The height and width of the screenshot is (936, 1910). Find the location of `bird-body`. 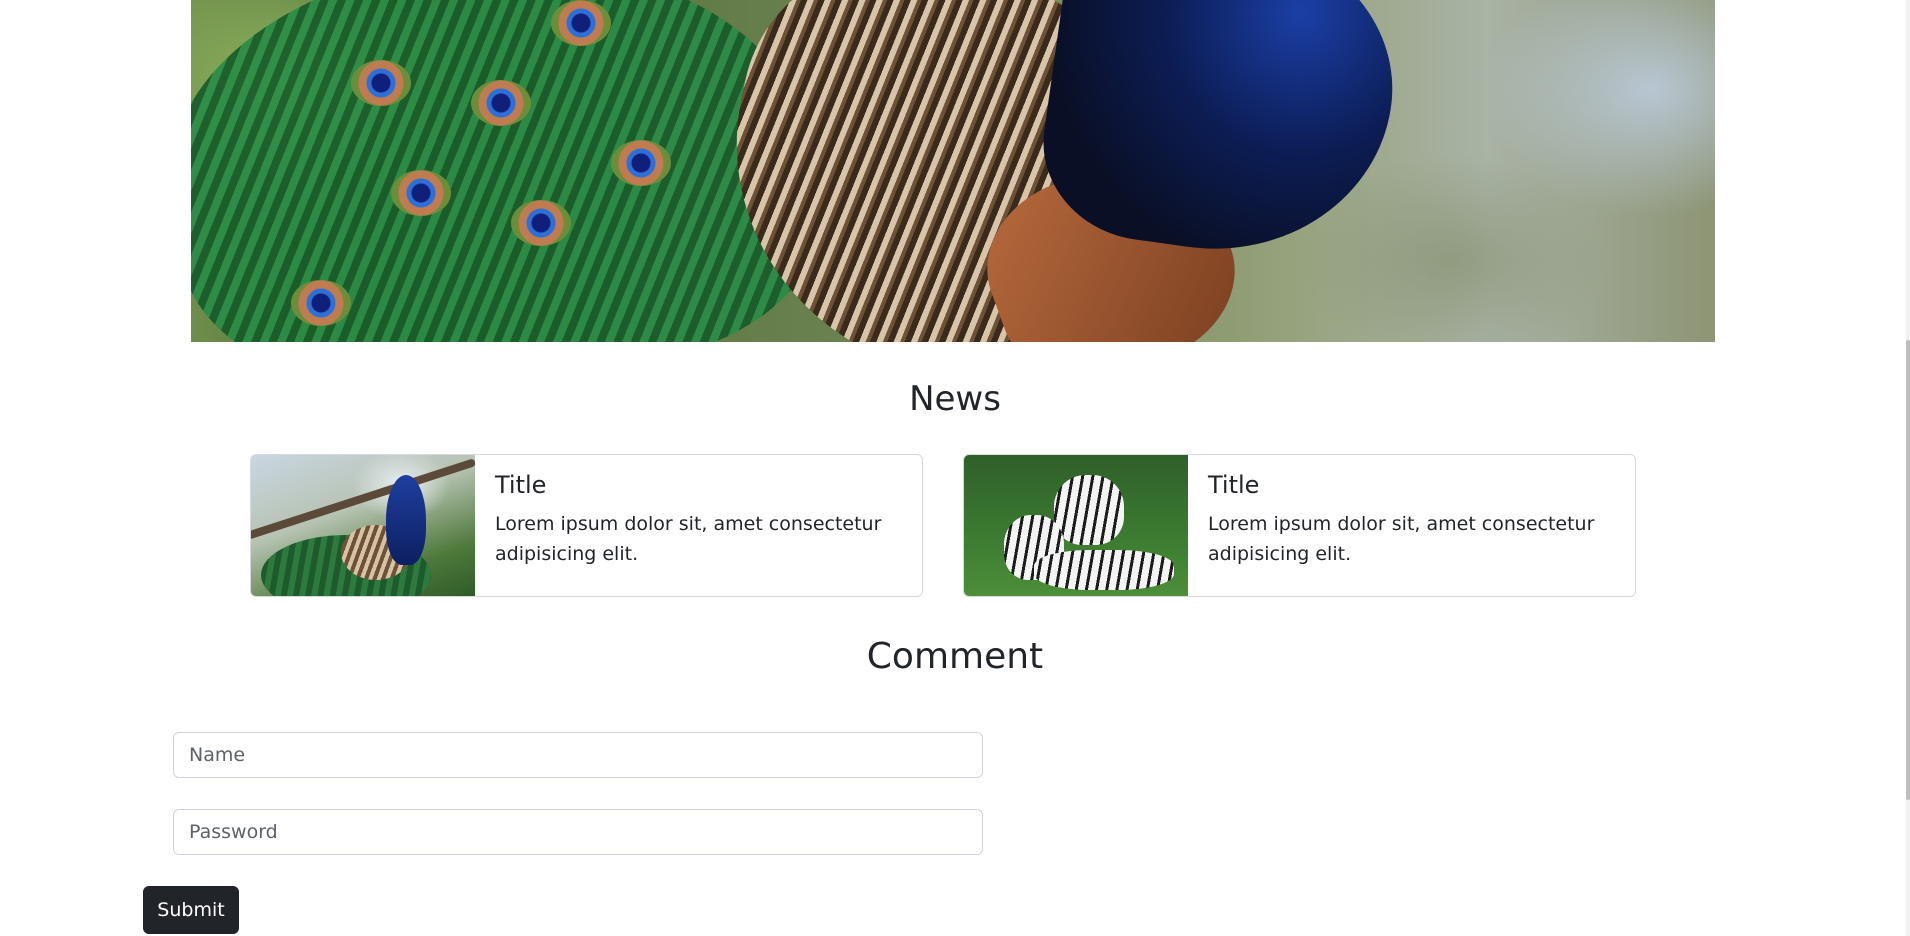

bird-body is located at coordinates (406, 520).